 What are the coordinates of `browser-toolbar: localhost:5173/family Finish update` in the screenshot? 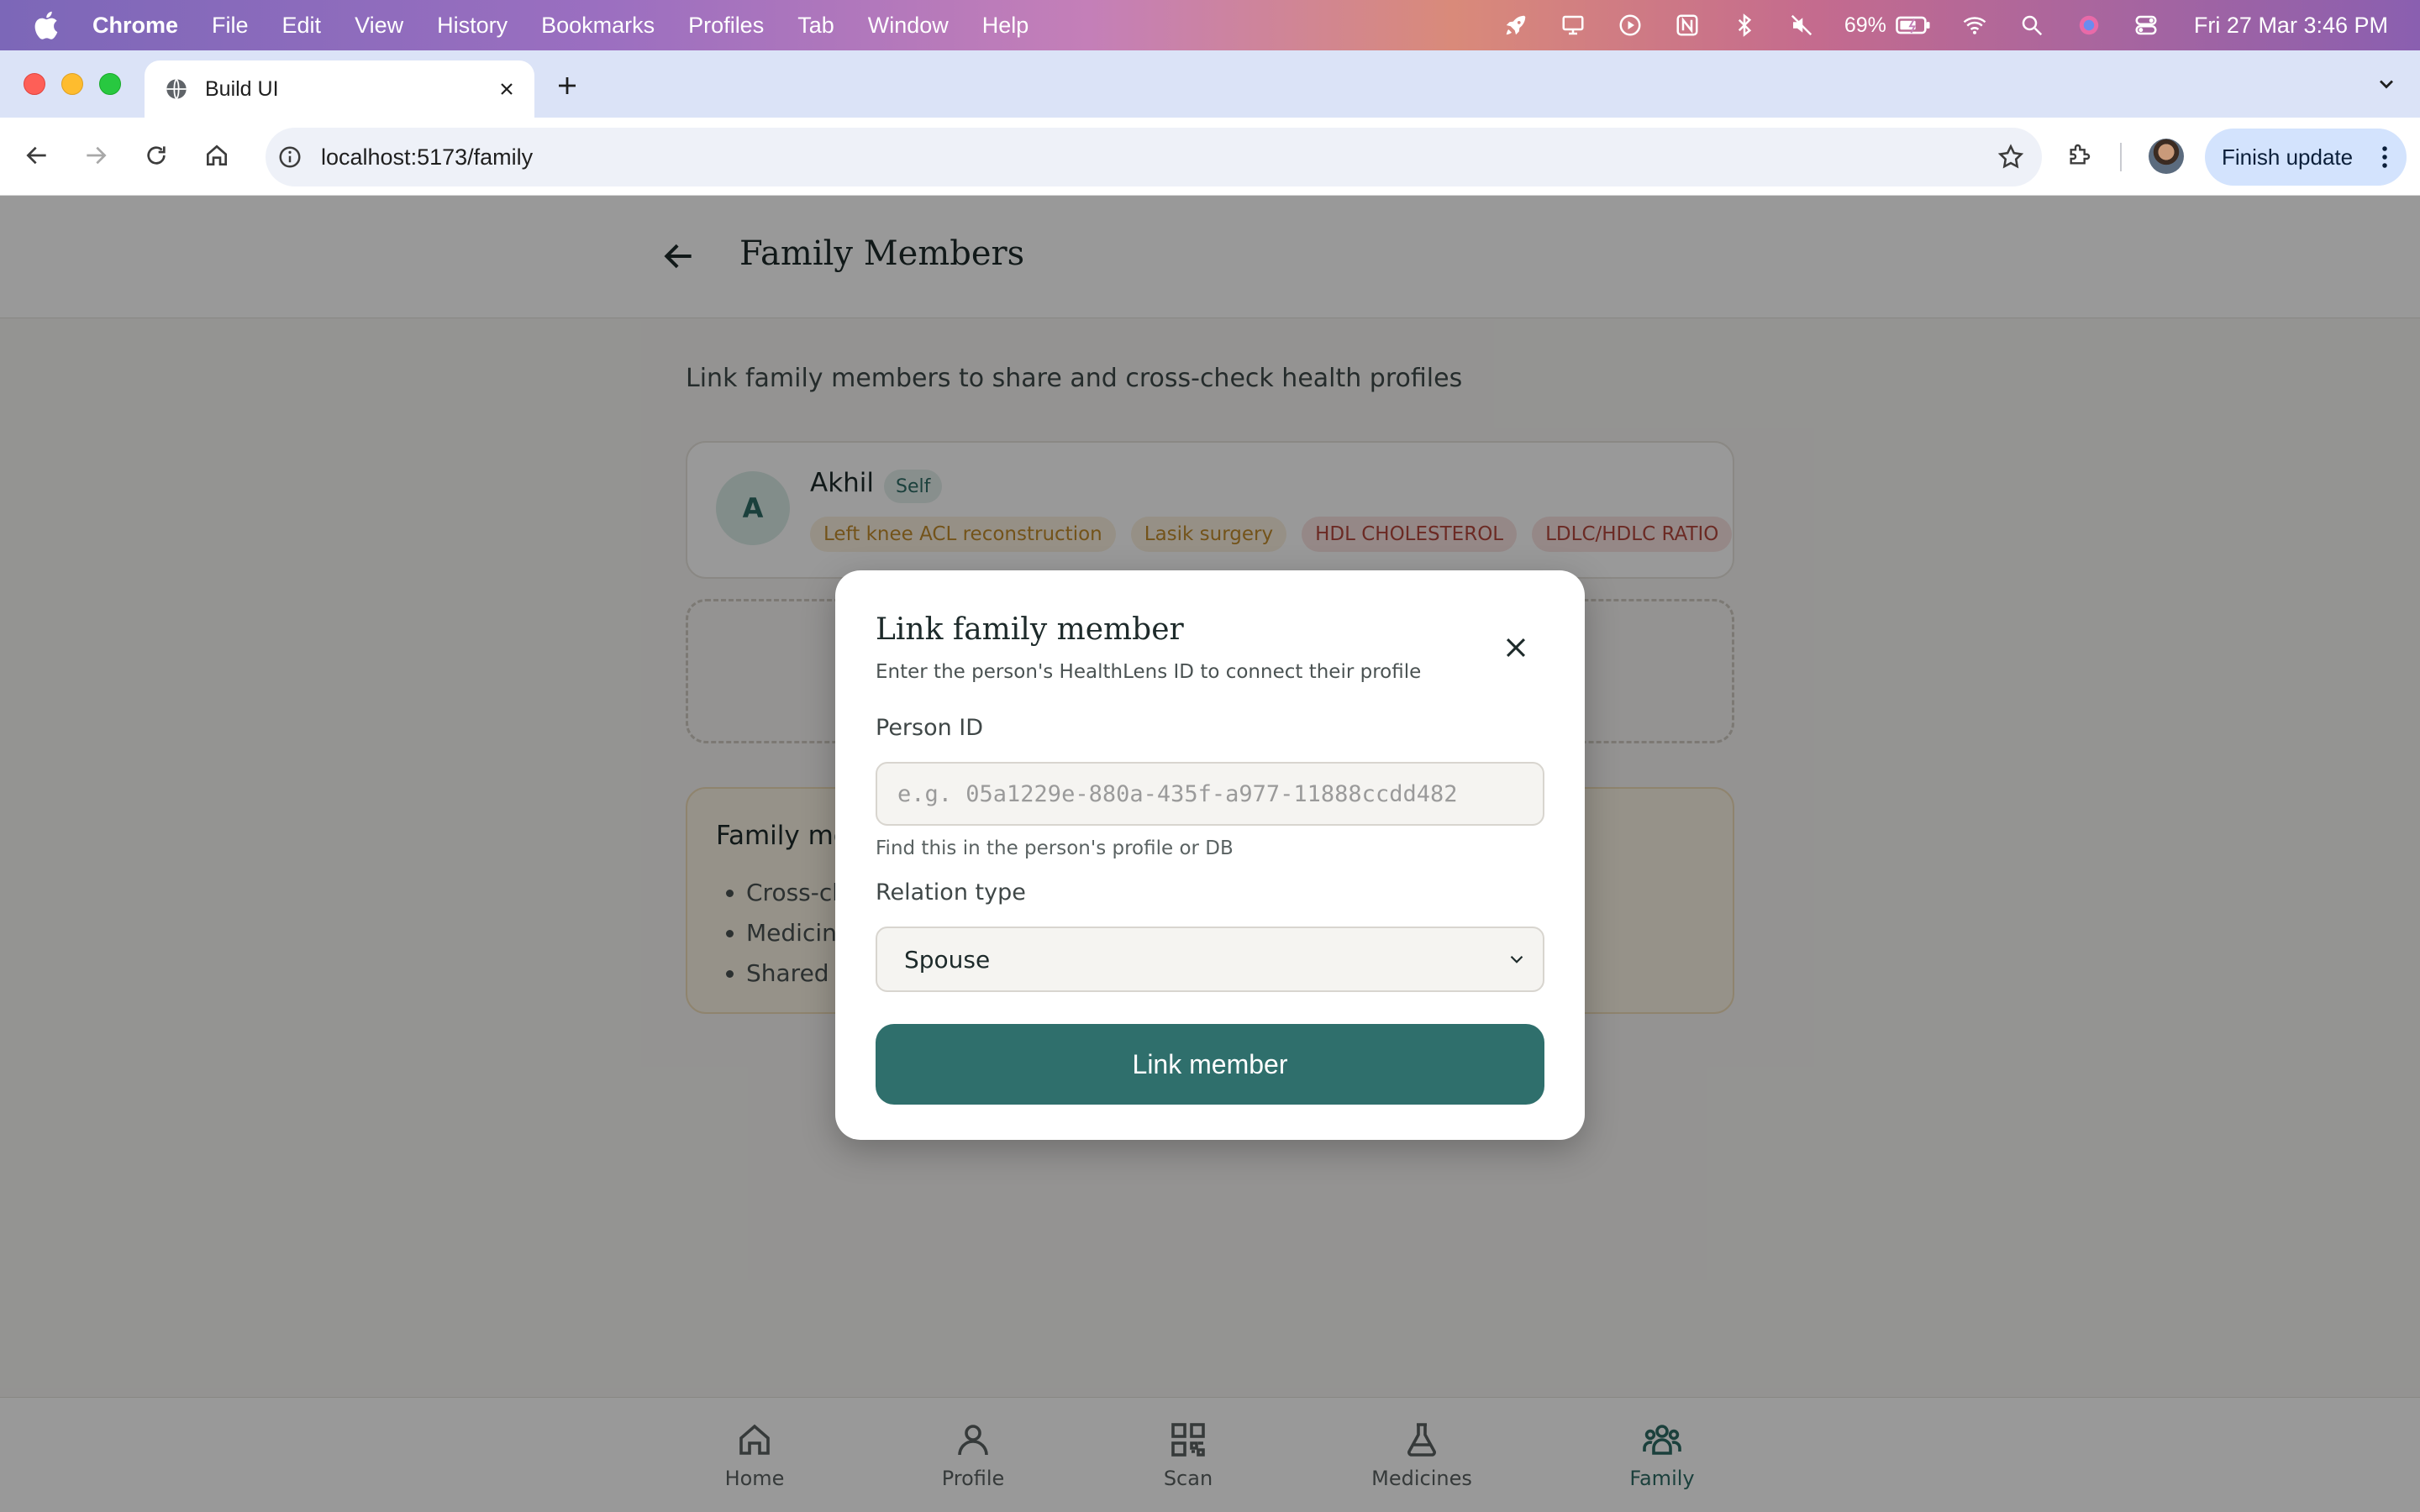 It's located at (1210, 157).